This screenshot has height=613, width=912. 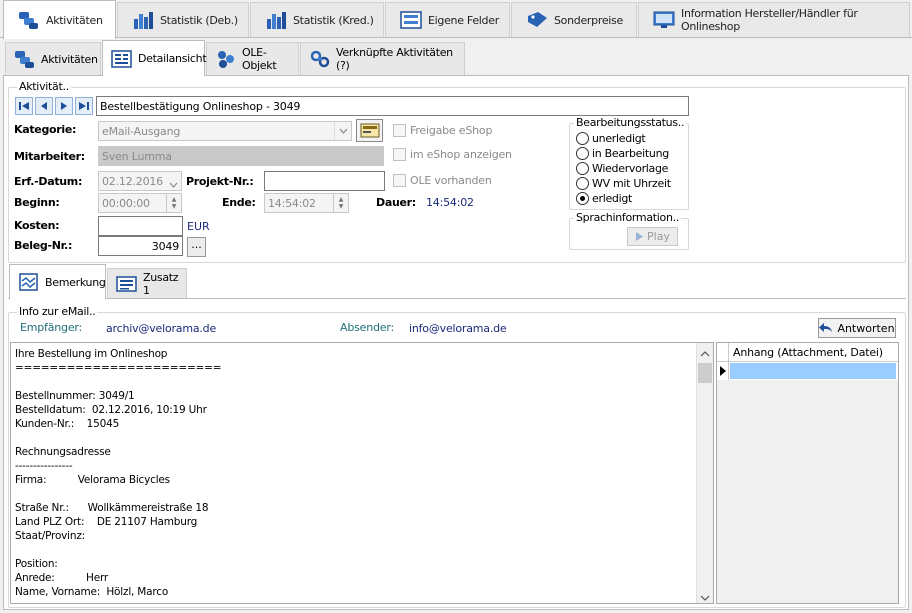 I want to click on subtab-aktivitaeten: Aktivitäten, so click(x=53, y=58).